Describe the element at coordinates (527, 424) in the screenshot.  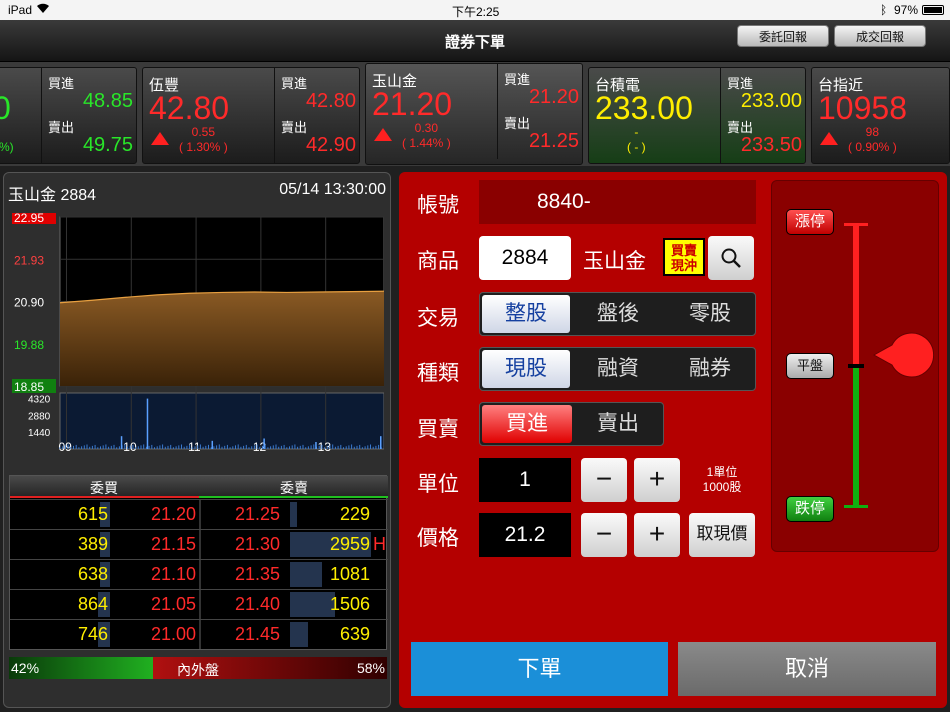
I see `side-buy: 買進` at that location.